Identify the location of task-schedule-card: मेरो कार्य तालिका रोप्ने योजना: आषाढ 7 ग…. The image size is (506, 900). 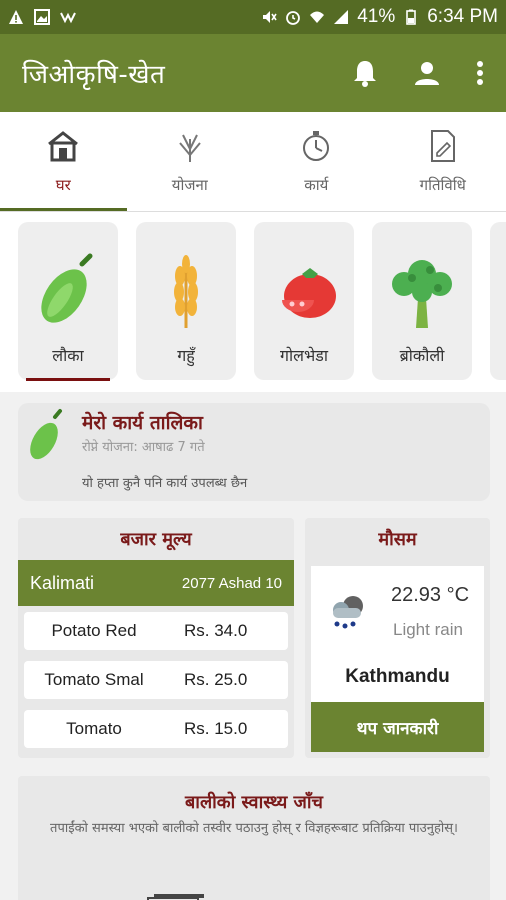
(254, 452).